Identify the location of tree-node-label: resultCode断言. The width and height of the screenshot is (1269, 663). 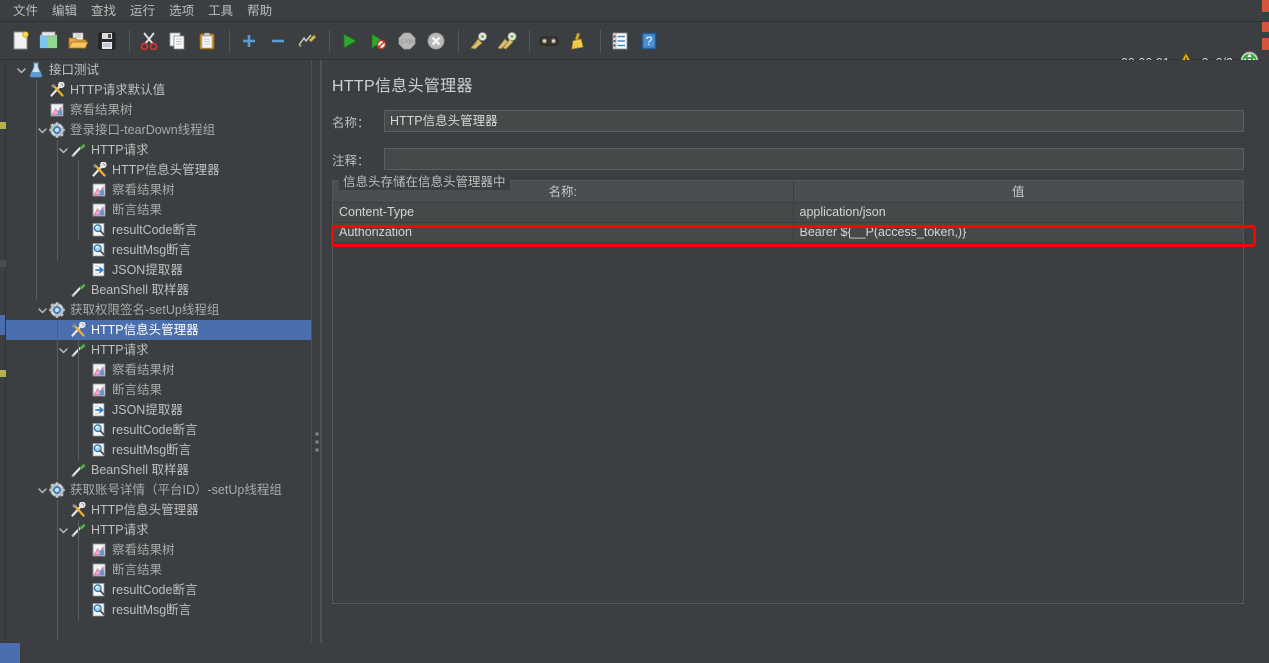
(155, 430).